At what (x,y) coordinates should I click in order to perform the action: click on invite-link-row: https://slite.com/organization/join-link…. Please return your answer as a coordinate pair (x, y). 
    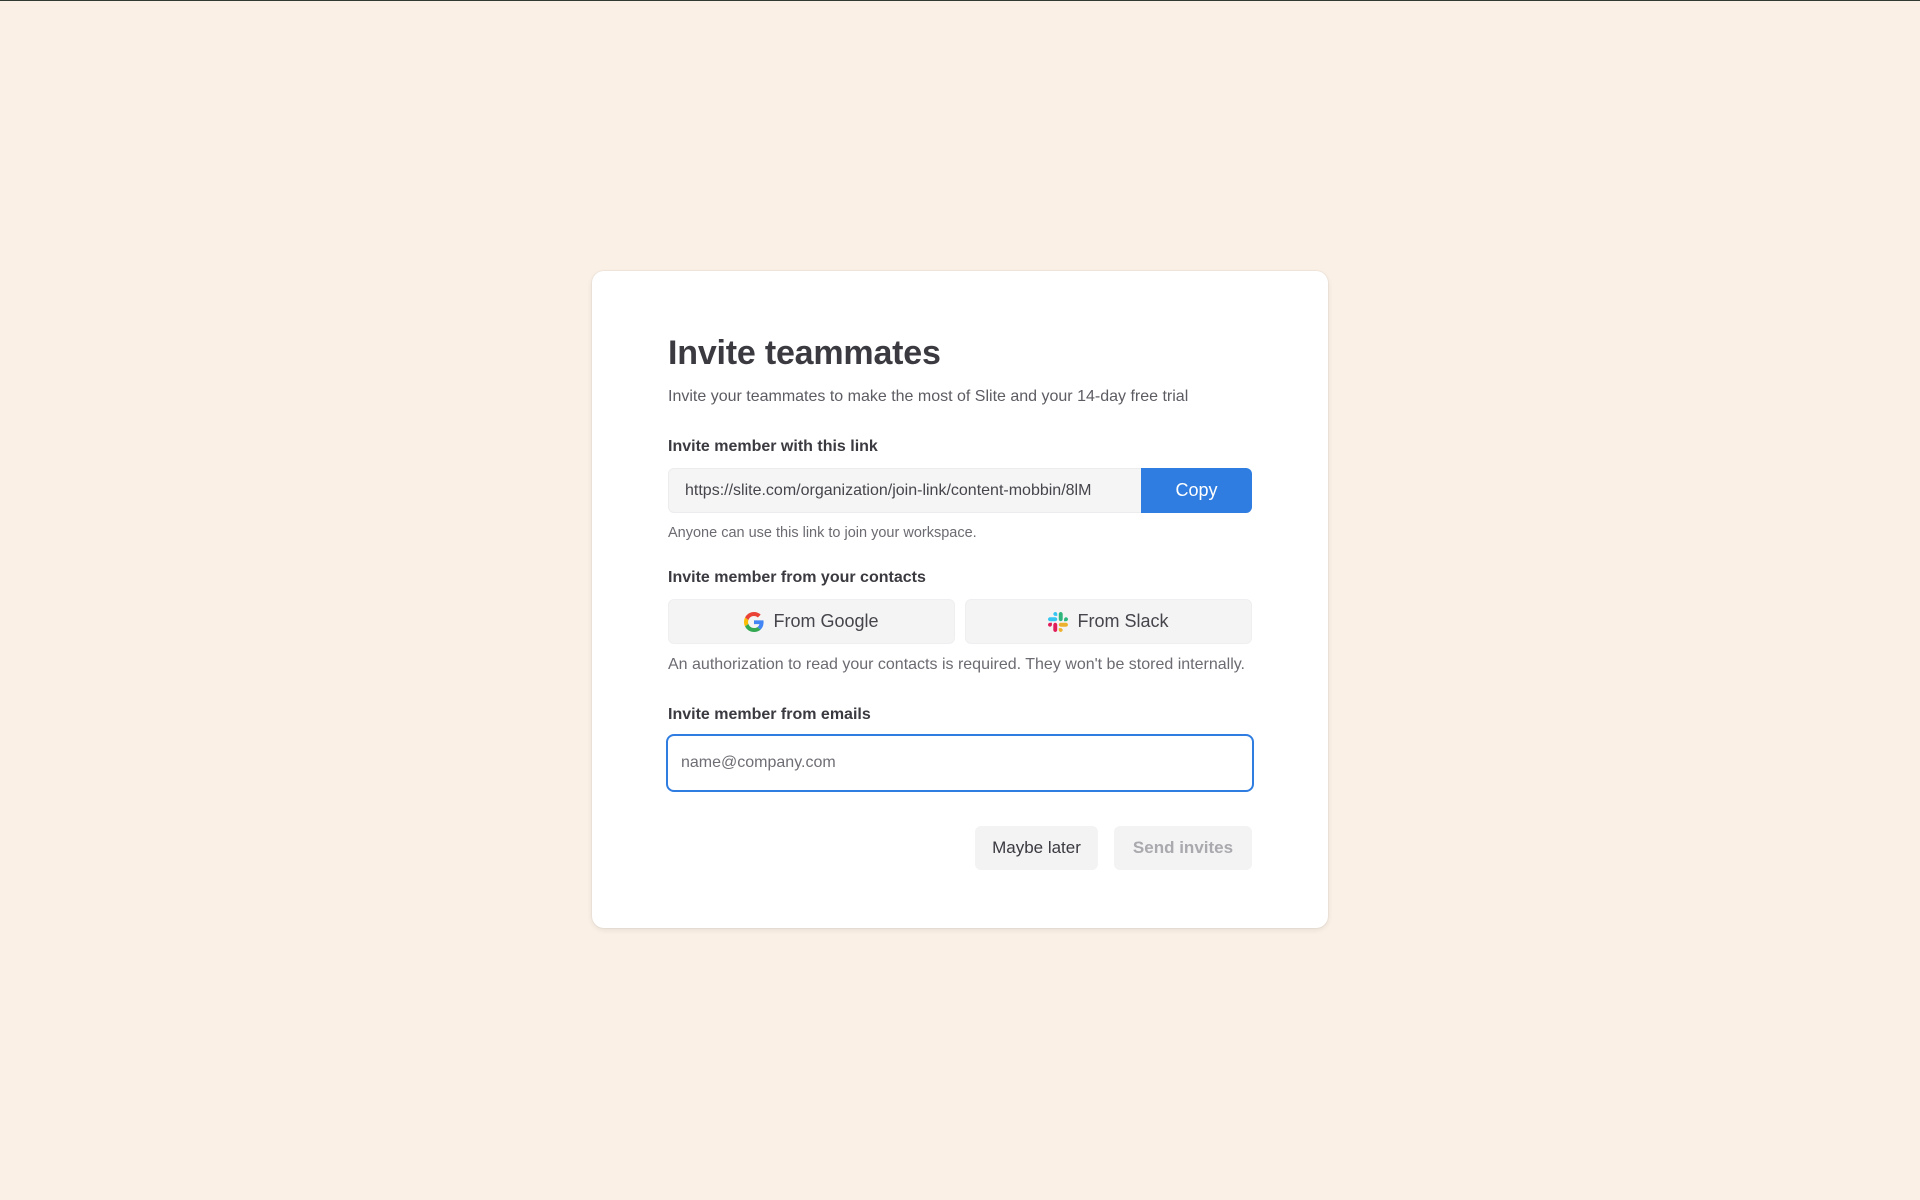
    Looking at the image, I should click on (960, 490).